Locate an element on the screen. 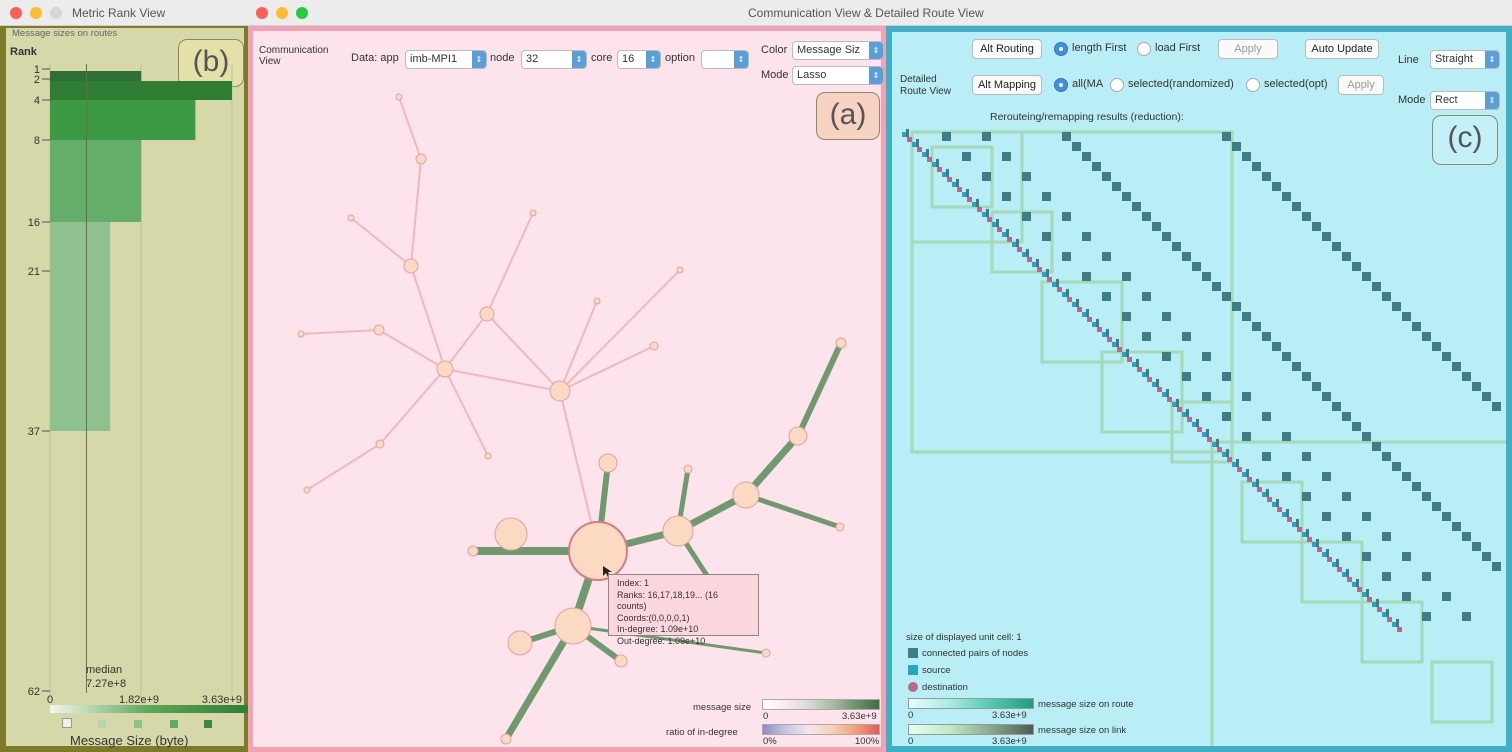 Image resolution: width=1512 pixels, height=752 pixels. unit-cell-size: size of displayed unit cell: 1 is located at coordinates (964, 637).